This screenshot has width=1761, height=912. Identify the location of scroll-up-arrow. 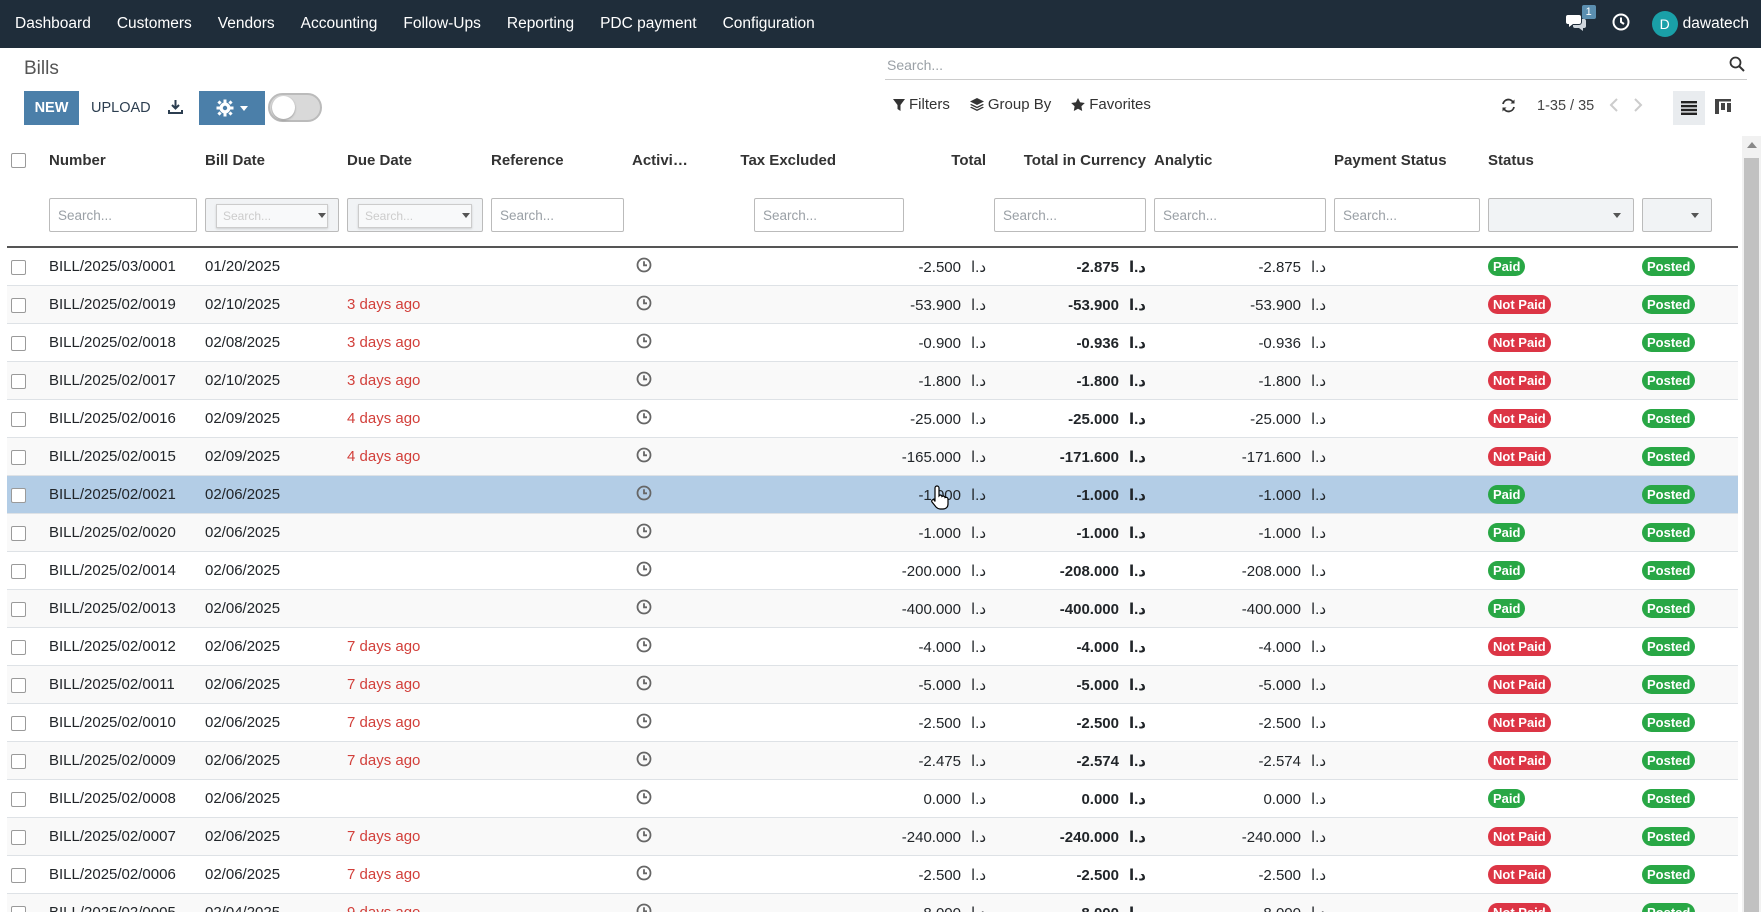
(1752, 145).